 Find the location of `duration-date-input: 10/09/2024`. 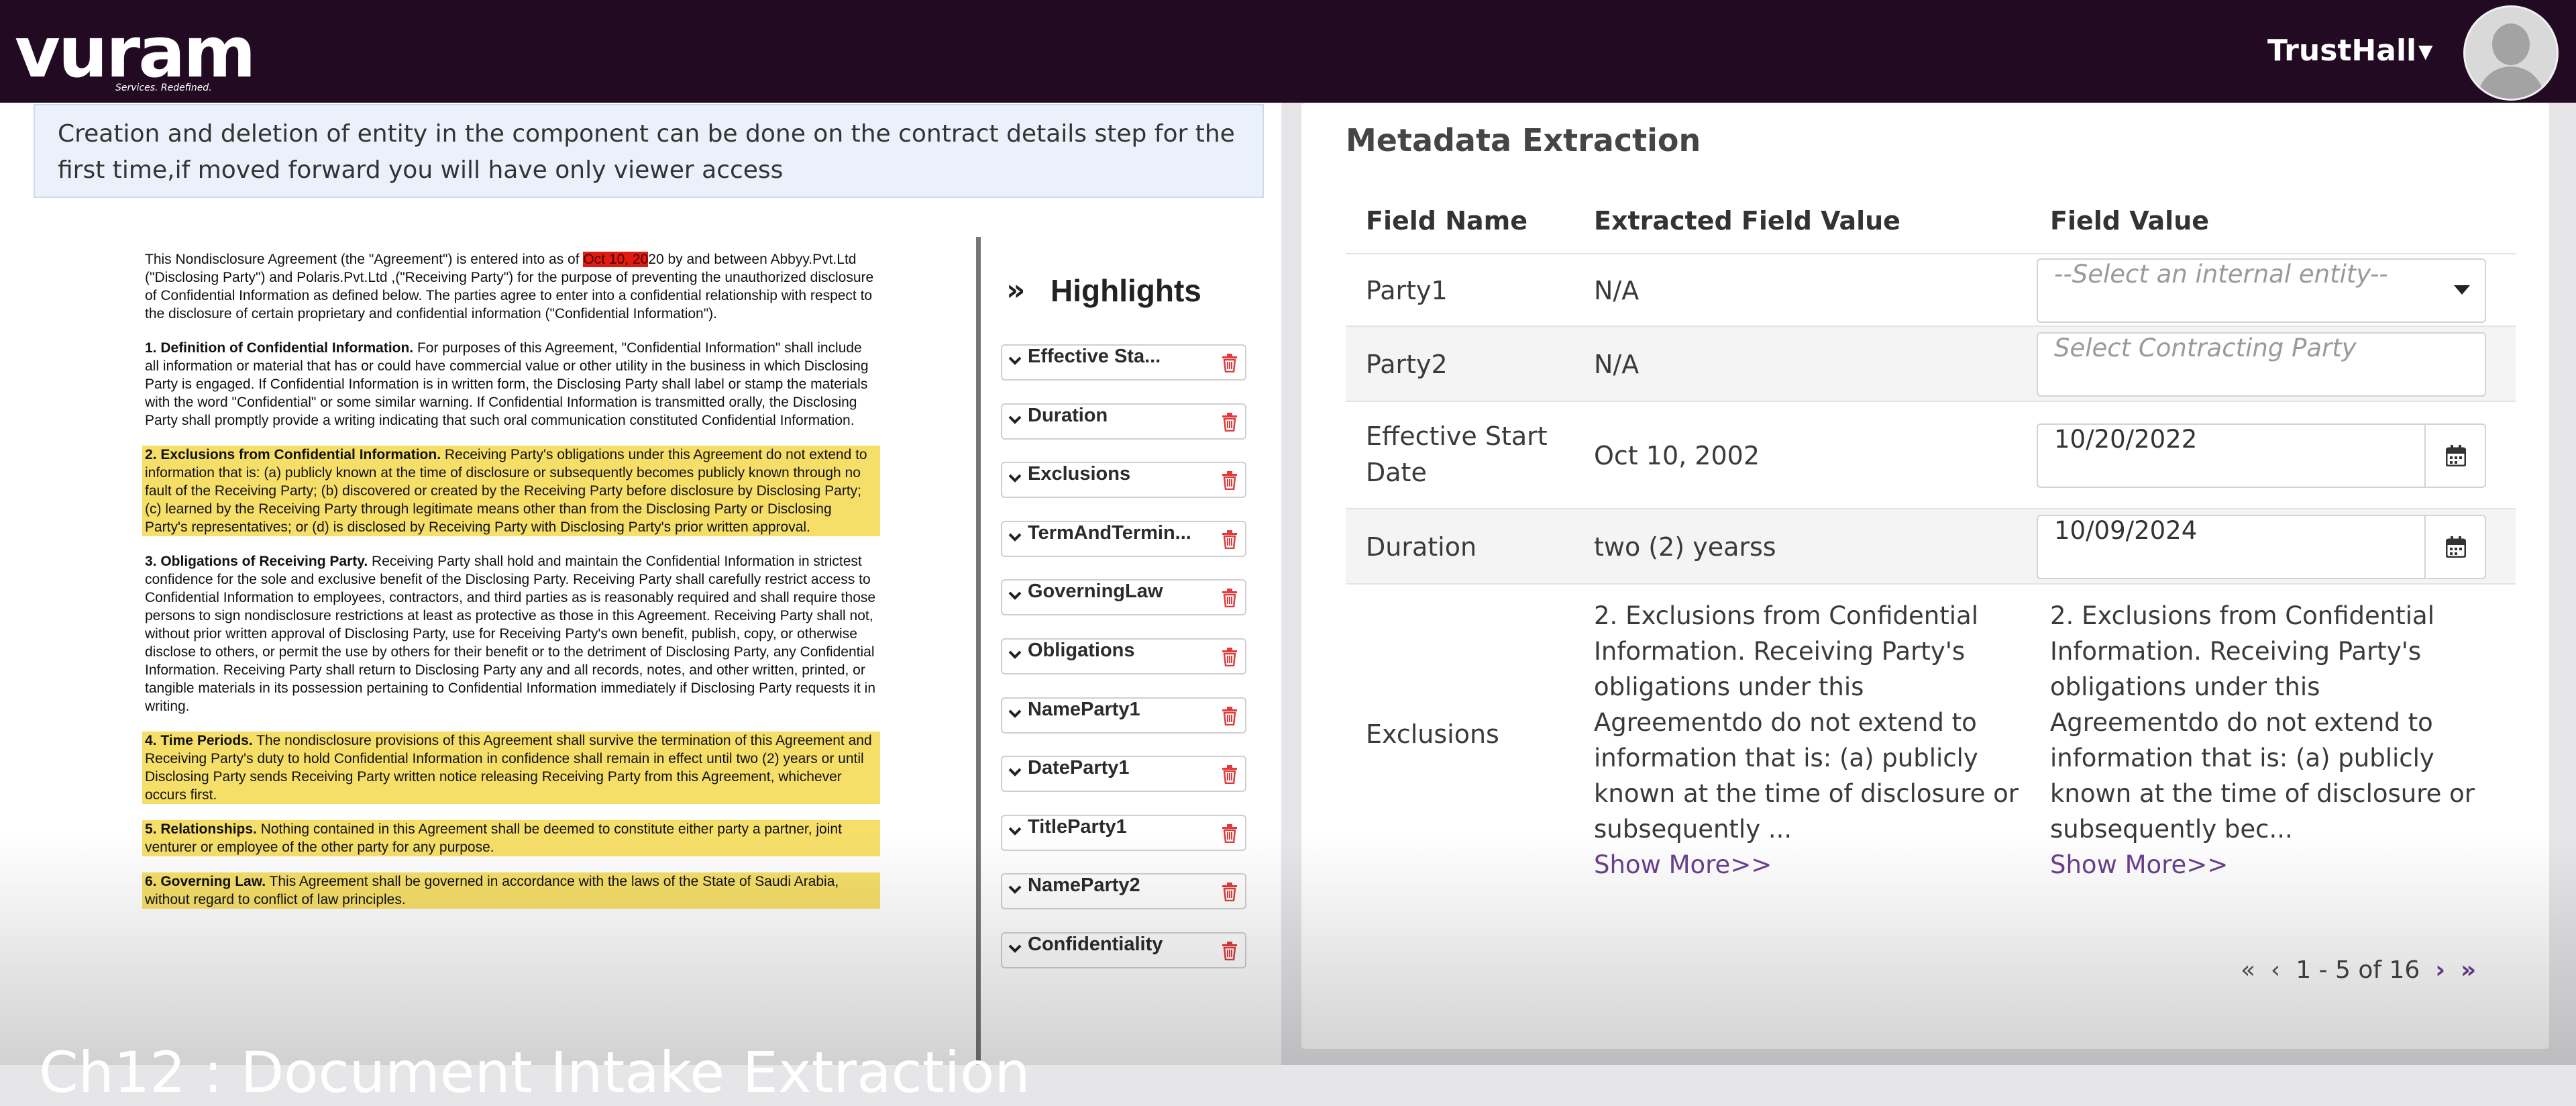

duration-date-input: 10/09/2024 is located at coordinates (2261, 547).